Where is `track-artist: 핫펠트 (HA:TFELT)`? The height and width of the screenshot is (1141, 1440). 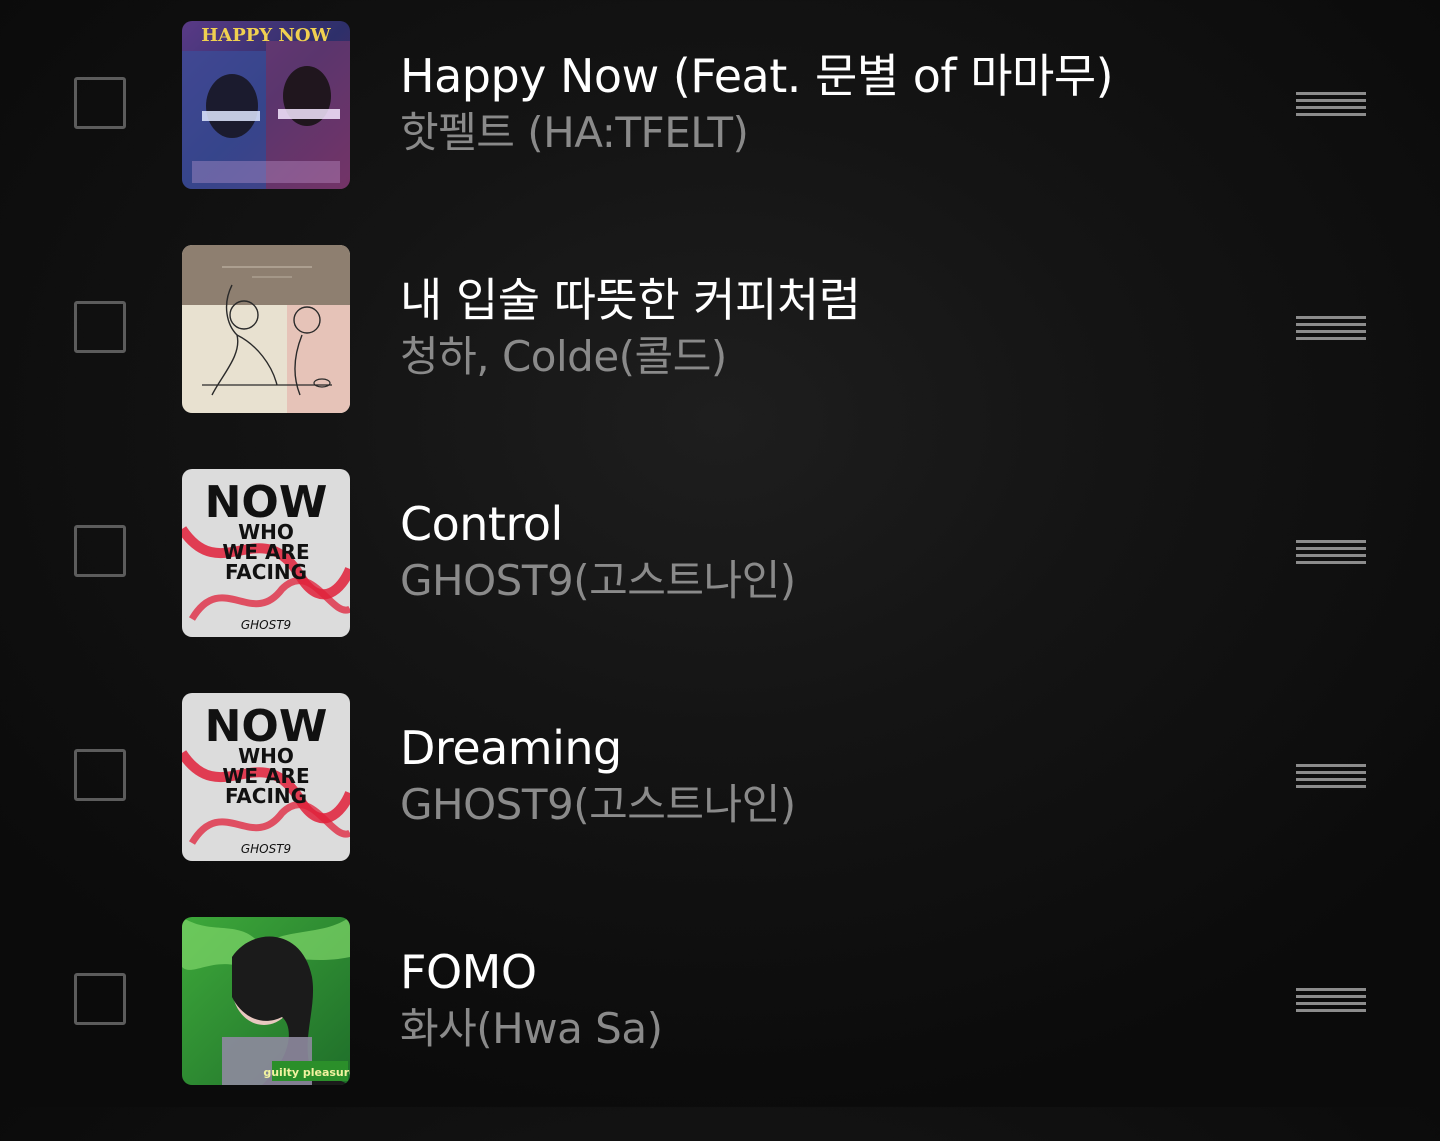
track-artist: 핫펠트 (HA:TFELT) is located at coordinates (574, 132).